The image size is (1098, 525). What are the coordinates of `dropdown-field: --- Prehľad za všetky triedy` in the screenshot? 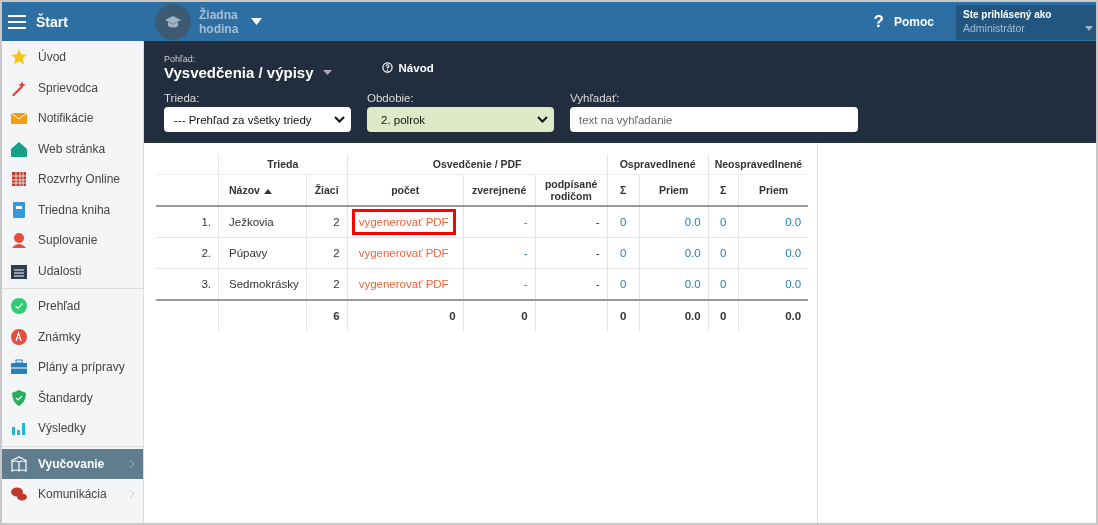 It's located at (257, 119).